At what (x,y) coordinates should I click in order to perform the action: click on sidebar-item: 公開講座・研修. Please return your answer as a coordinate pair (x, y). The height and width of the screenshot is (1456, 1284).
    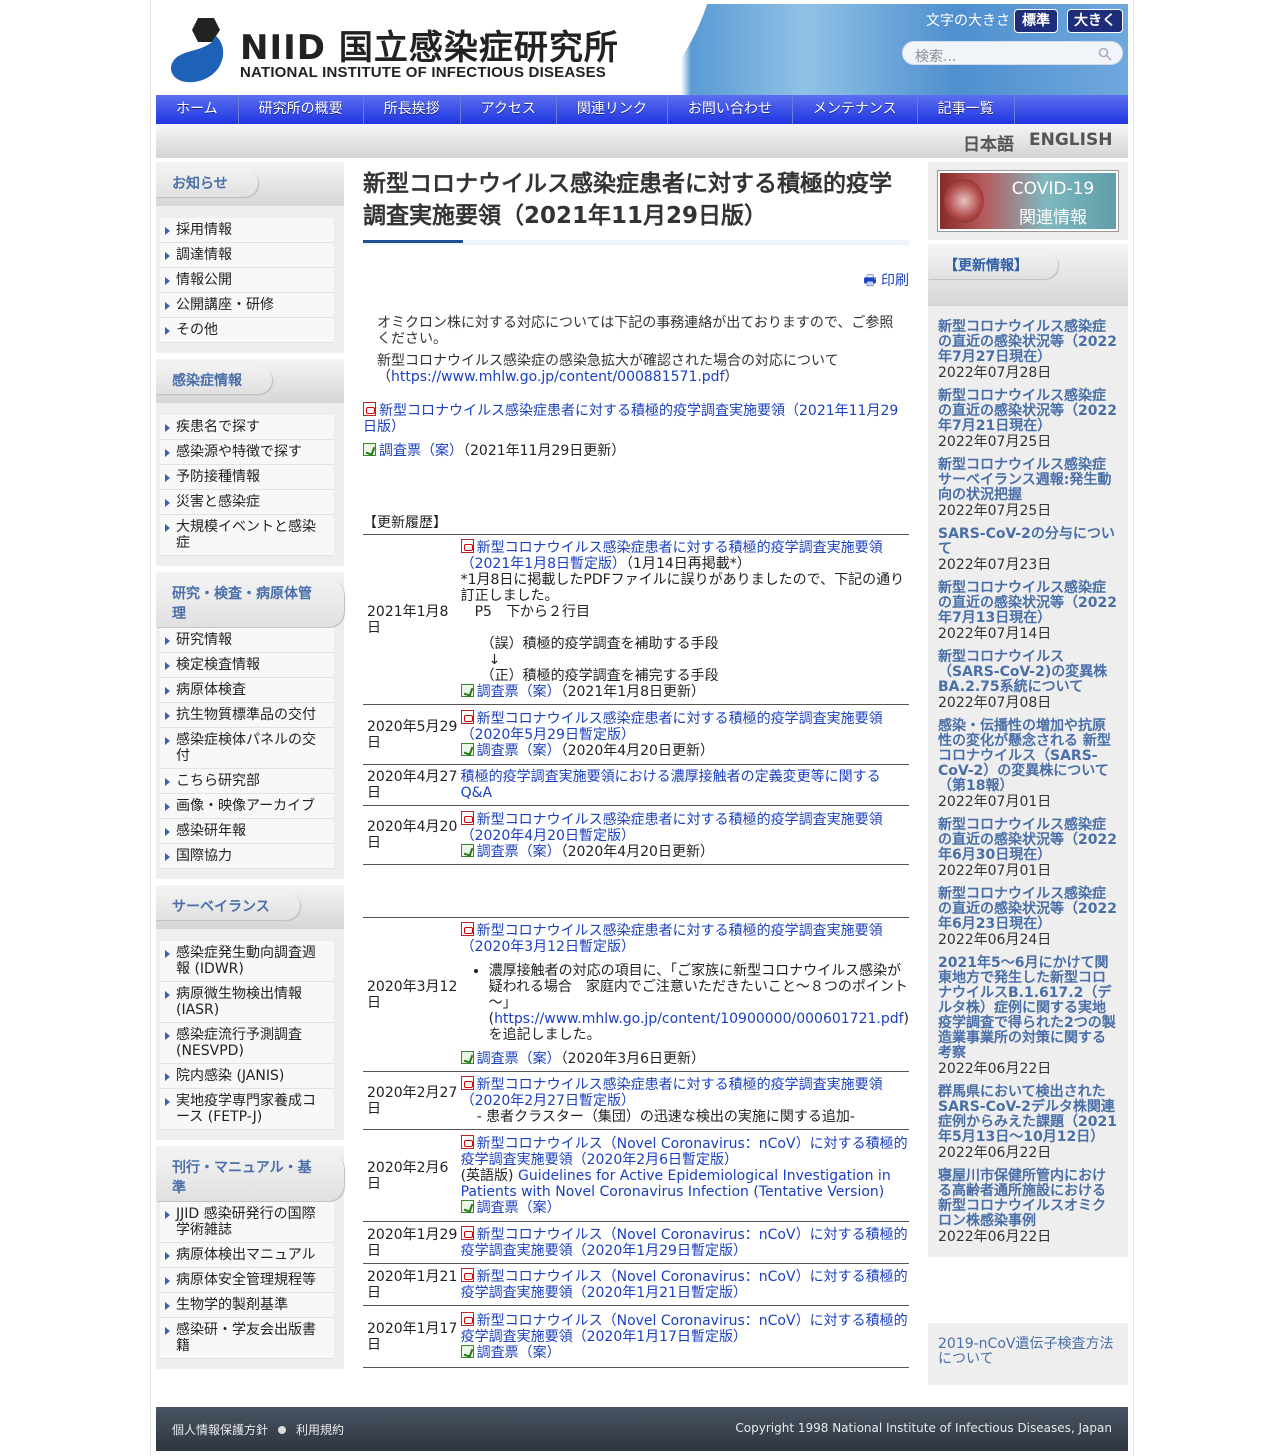
    Looking at the image, I should click on (247, 305).